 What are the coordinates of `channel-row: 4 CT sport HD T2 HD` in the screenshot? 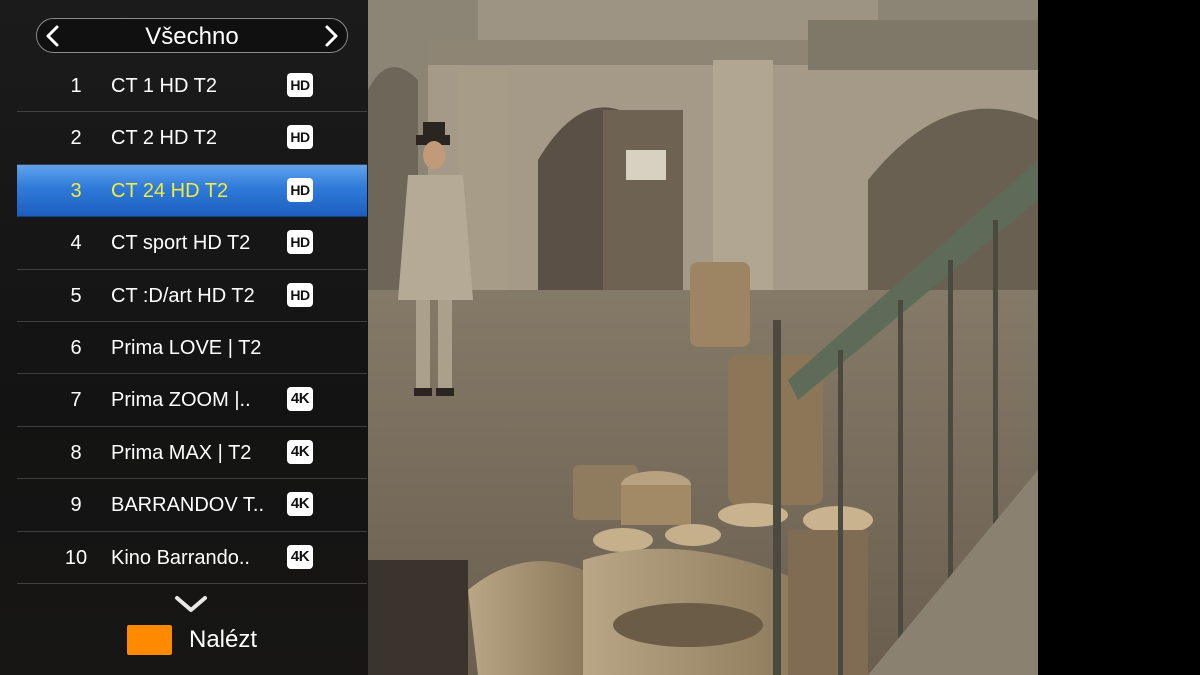 It's located at (192, 243).